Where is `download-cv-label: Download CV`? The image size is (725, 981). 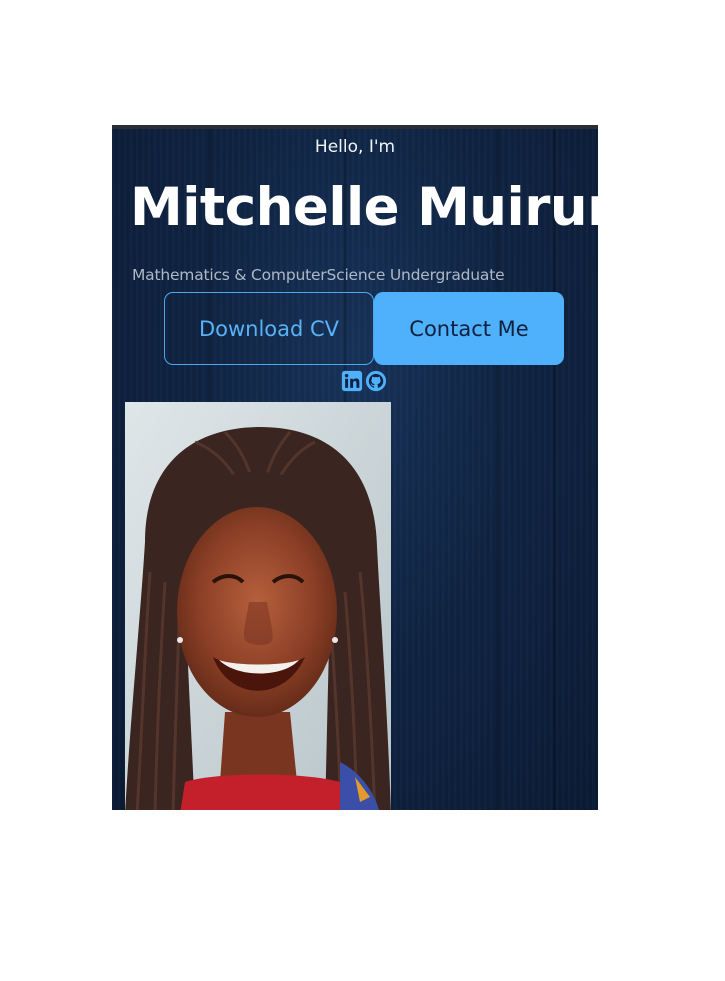 download-cv-label: Download CV is located at coordinates (269, 328).